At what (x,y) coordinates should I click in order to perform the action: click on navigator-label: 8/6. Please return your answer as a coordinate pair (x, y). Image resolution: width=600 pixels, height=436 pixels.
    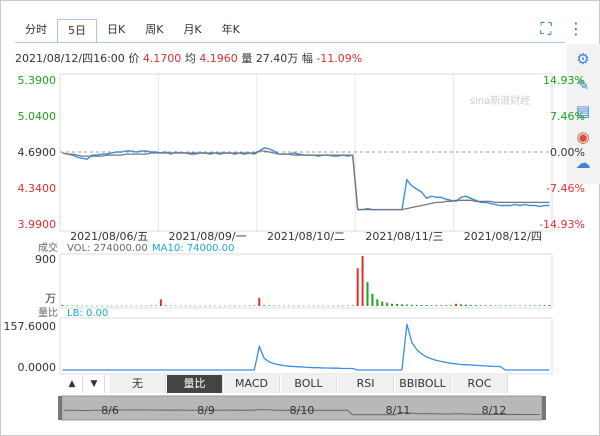
    Looking at the image, I should click on (110, 410).